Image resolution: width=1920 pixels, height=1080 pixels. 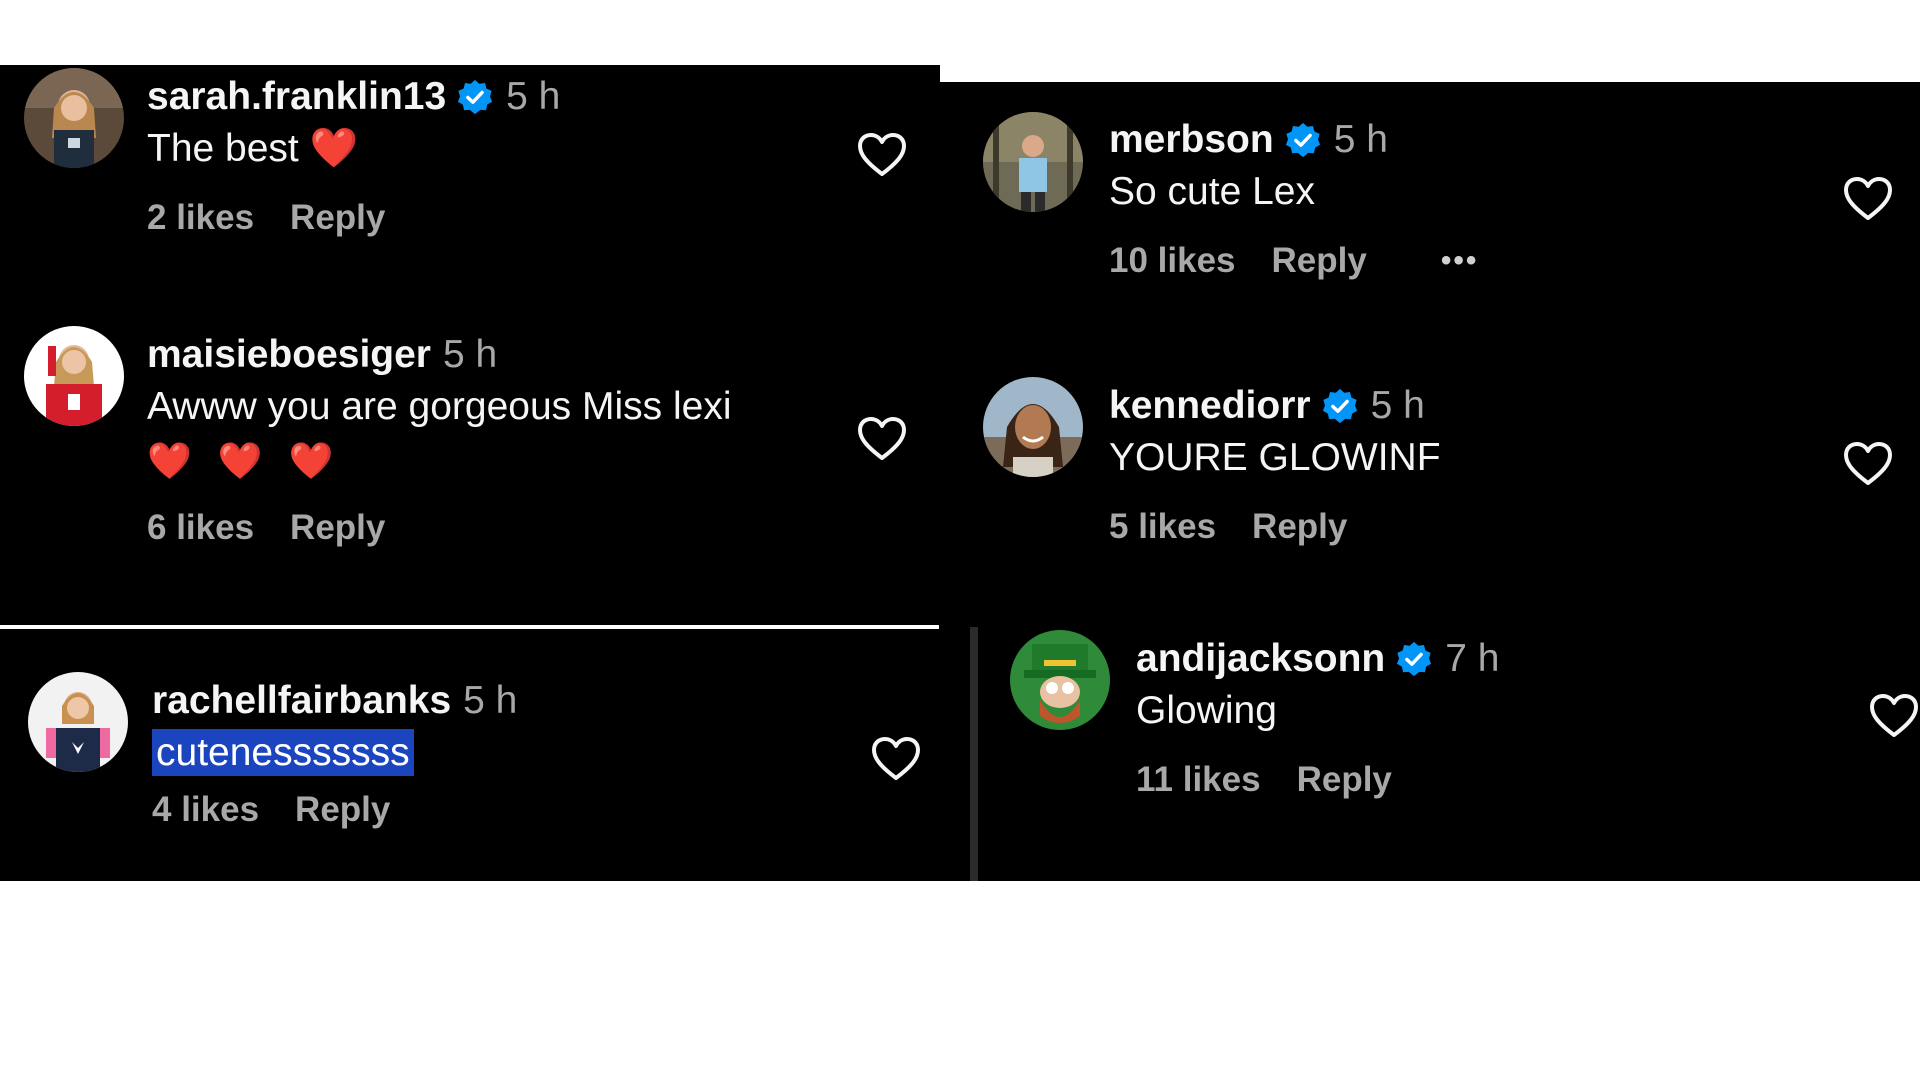 What do you see at coordinates (289, 355) in the screenshot?
I see `username: maisieboesiger` at bounding box center [289, 355].